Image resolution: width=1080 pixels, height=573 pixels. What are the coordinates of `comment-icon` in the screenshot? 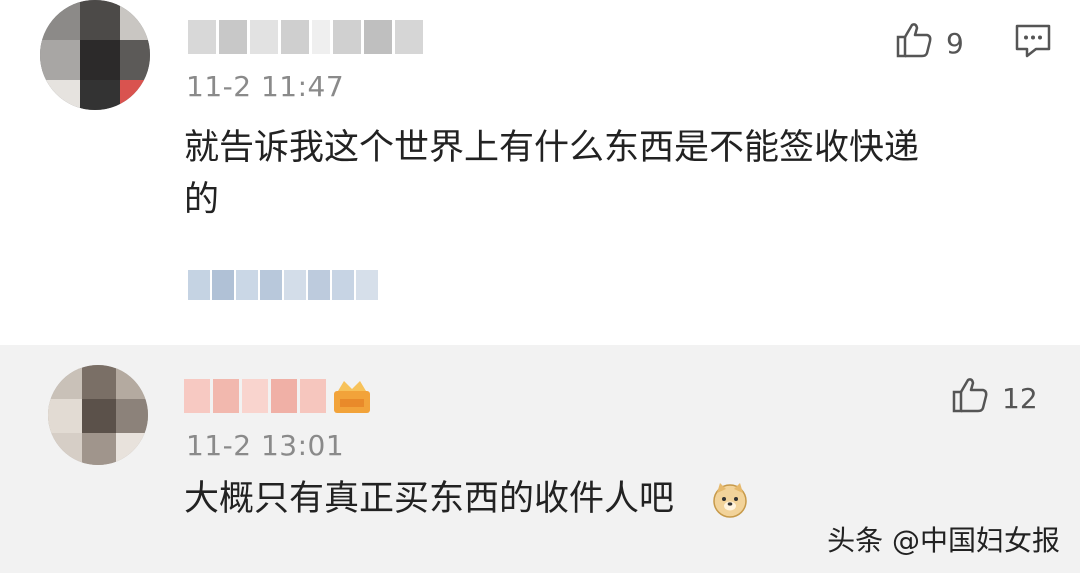 It's located at (1033, 43).